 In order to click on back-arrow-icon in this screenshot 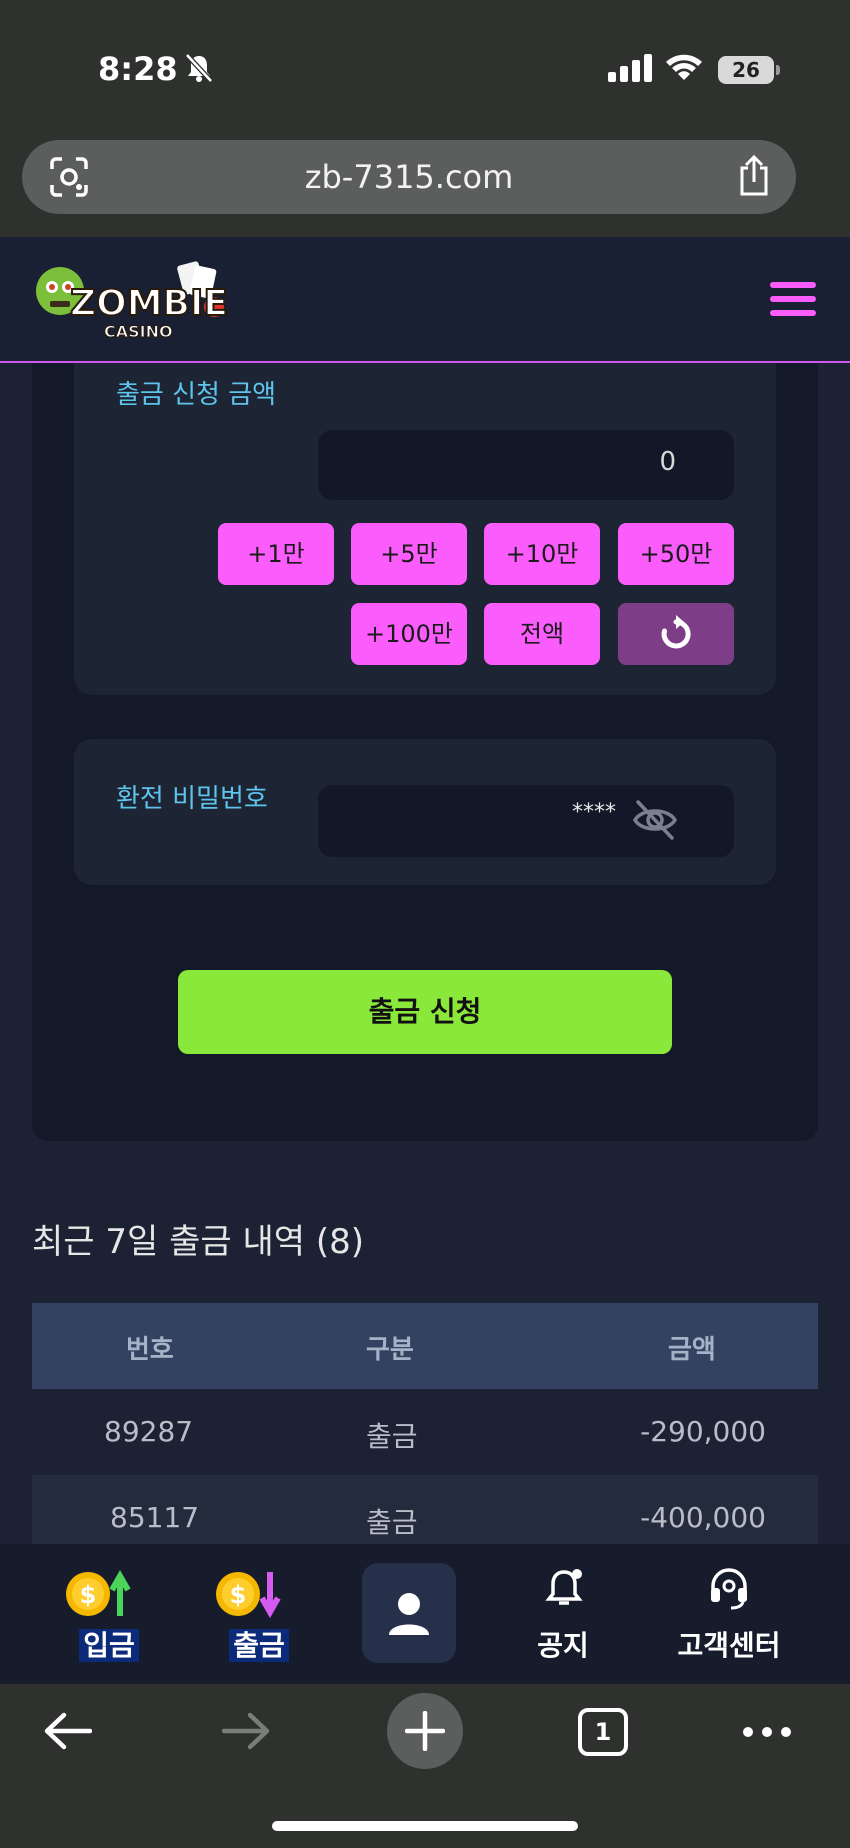, I will do `click(67, 1731)`.